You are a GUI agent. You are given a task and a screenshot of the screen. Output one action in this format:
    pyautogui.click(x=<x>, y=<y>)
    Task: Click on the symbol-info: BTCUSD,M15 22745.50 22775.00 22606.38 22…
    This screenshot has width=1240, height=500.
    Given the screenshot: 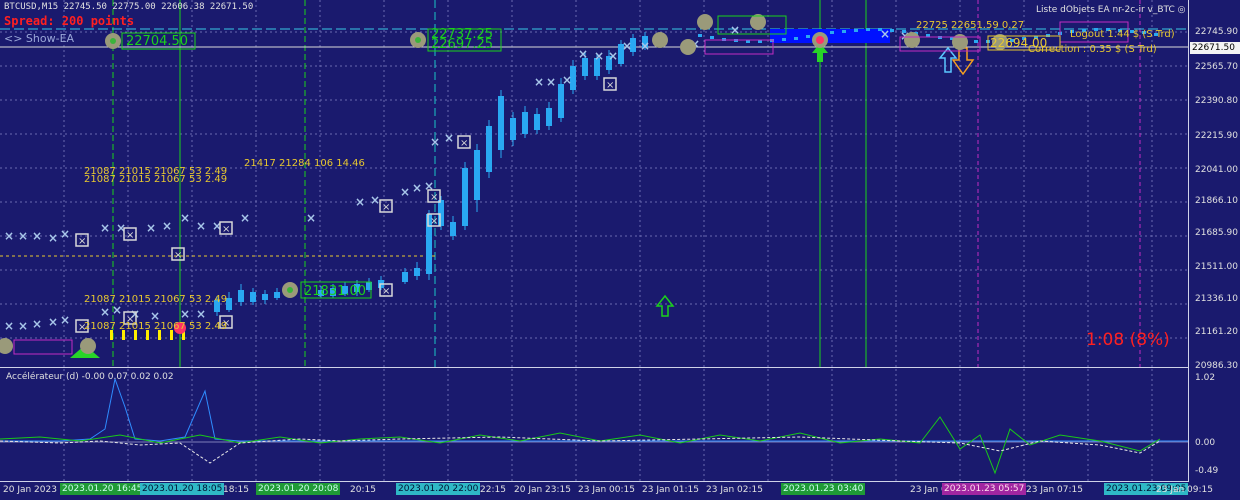 What is the action you would take?
    pyautogui.click(x=129, y=7)
    